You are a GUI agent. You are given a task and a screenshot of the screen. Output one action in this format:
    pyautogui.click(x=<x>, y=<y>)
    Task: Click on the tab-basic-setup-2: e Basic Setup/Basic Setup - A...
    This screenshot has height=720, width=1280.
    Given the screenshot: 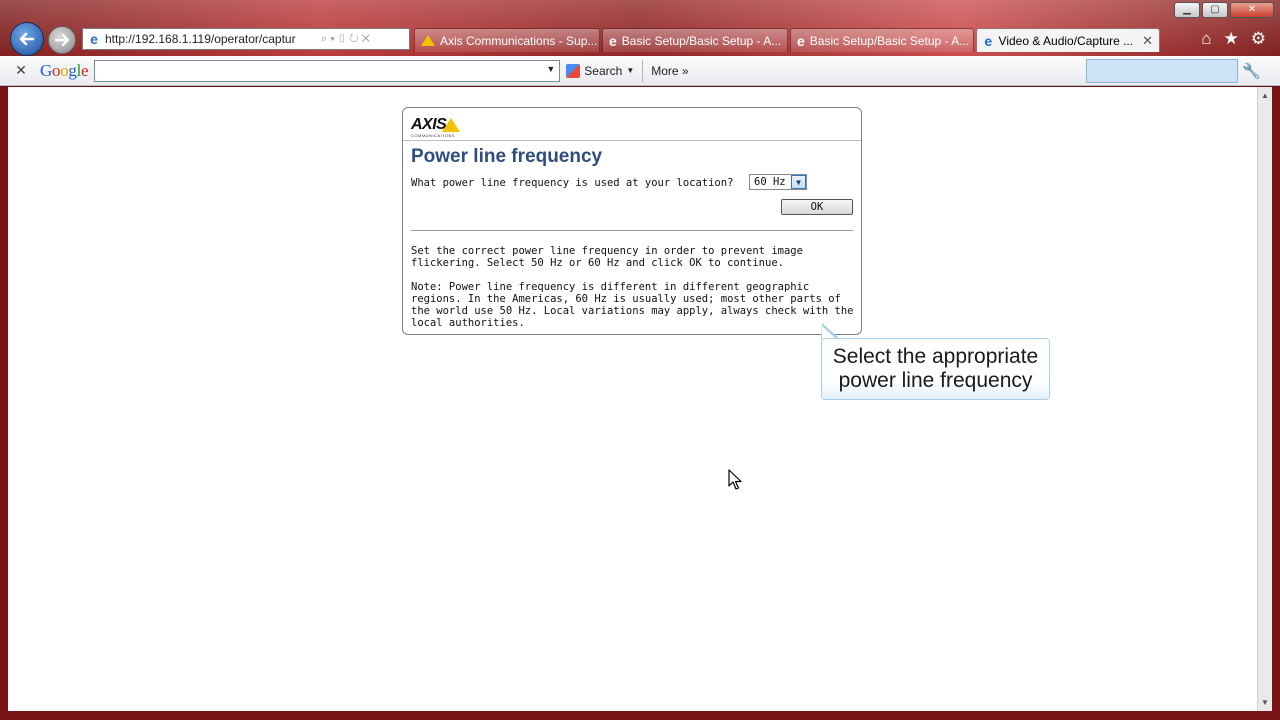 What is the action you would take?
    pyautogui.click(x=882, y=40)
    